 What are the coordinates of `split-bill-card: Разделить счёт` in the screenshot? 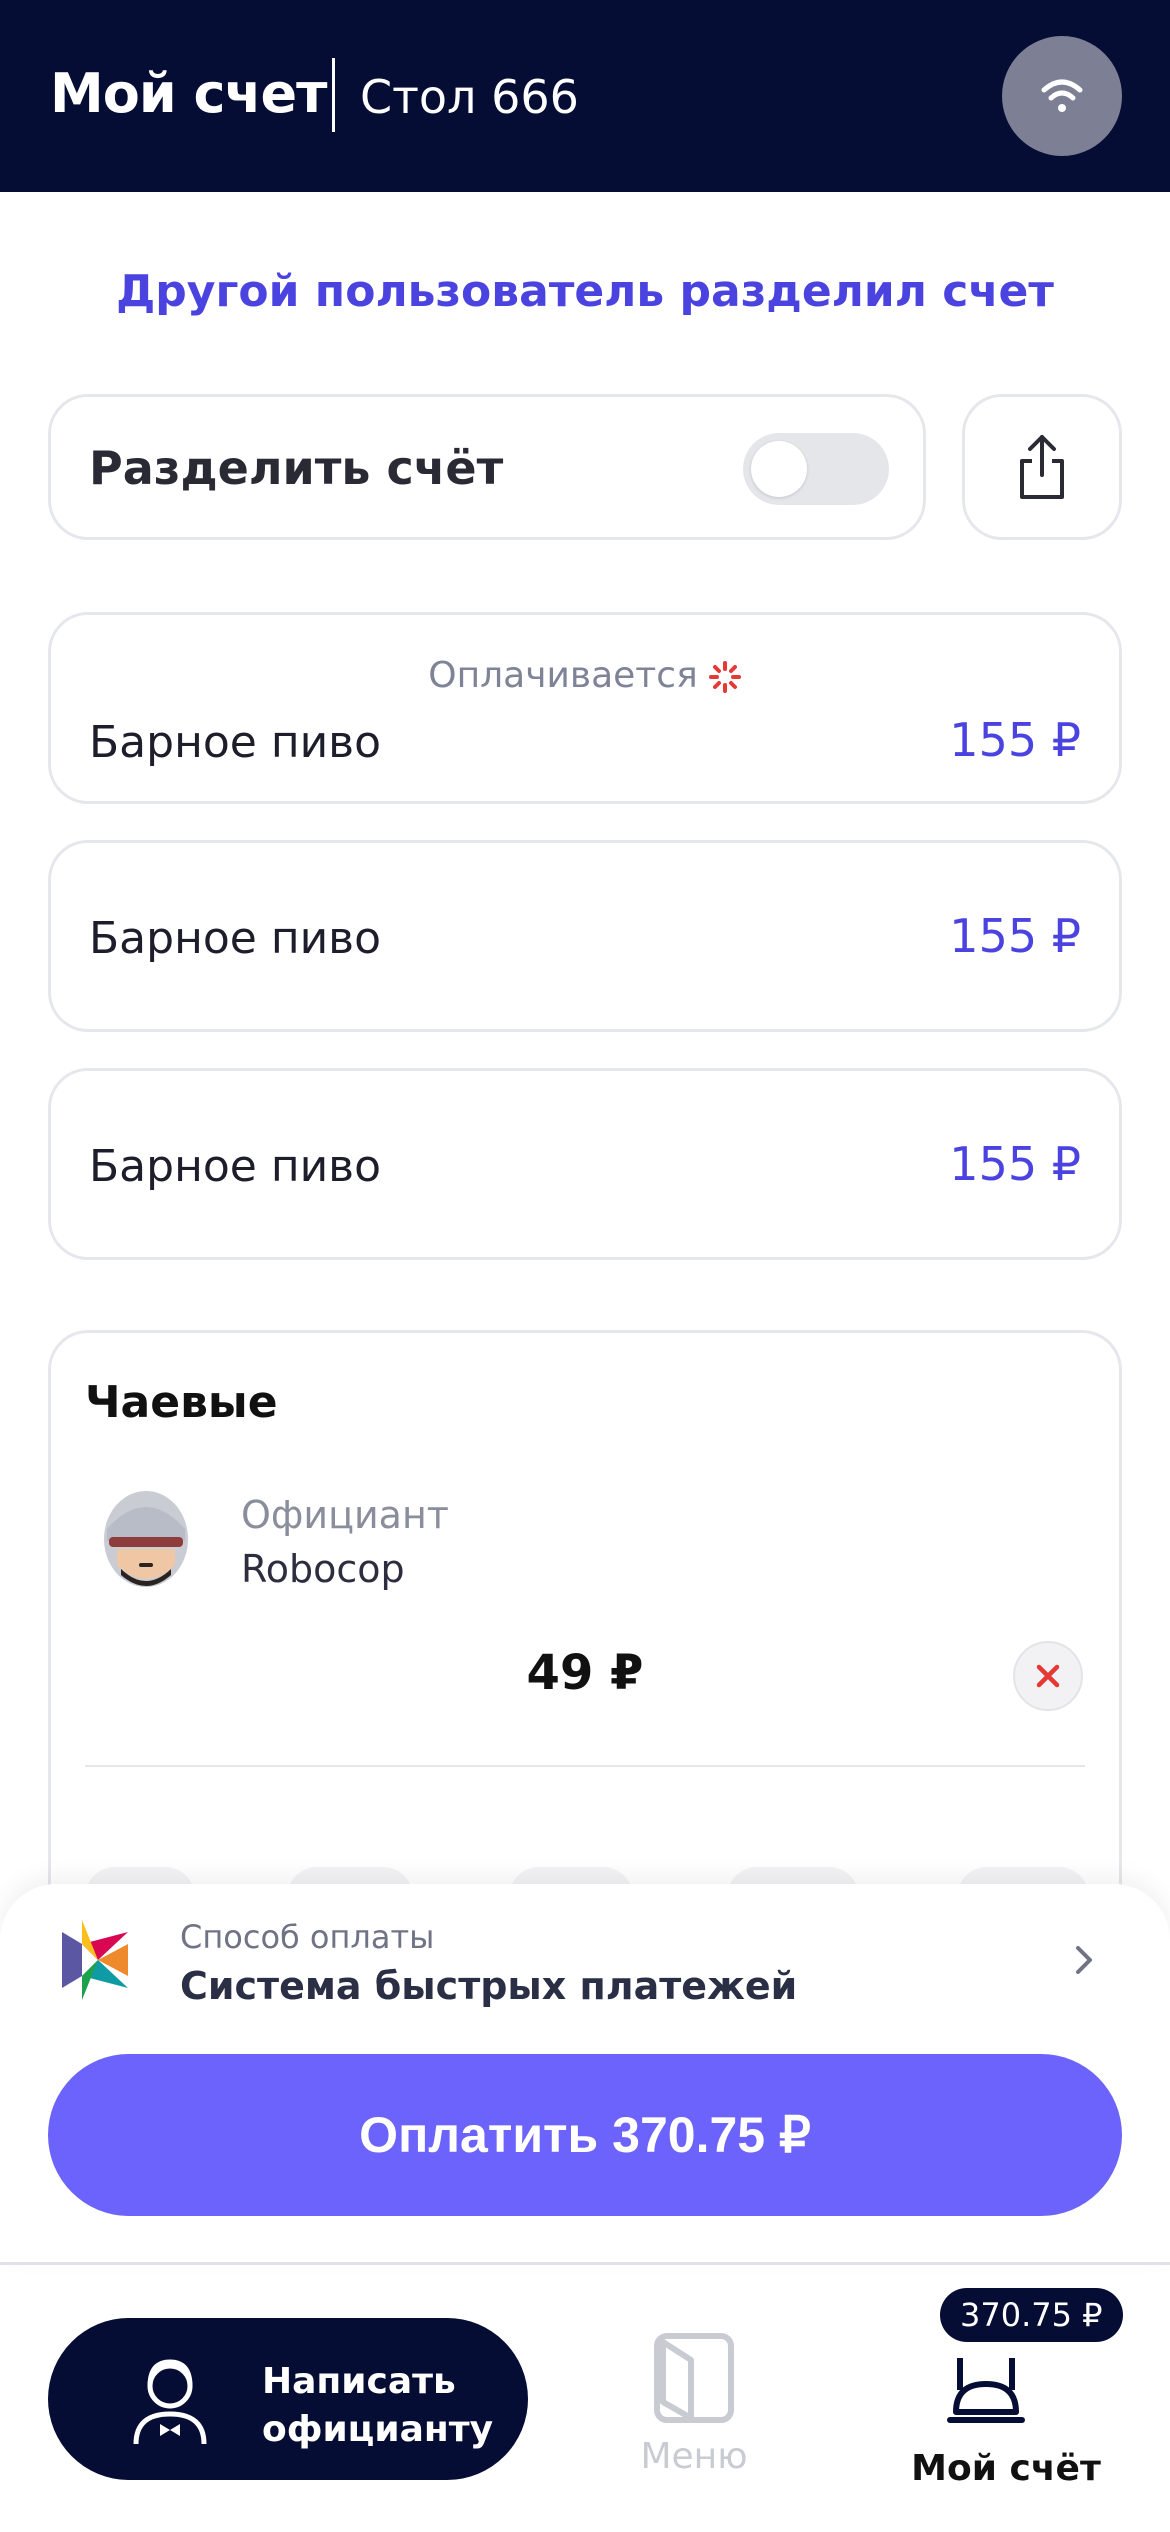 It's located at (487, 467).